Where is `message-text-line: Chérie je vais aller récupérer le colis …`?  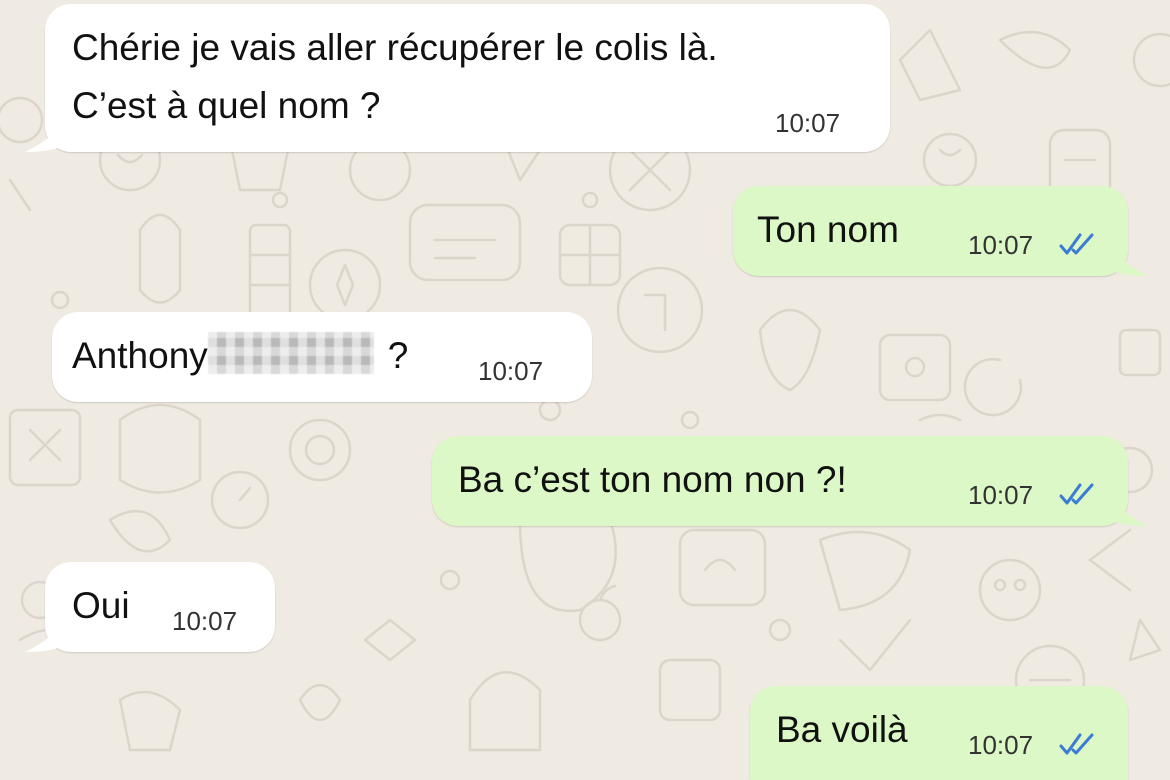 message-text-line: Chérie je vais aller récupérer le colis … is located at coordinates (395, 47).